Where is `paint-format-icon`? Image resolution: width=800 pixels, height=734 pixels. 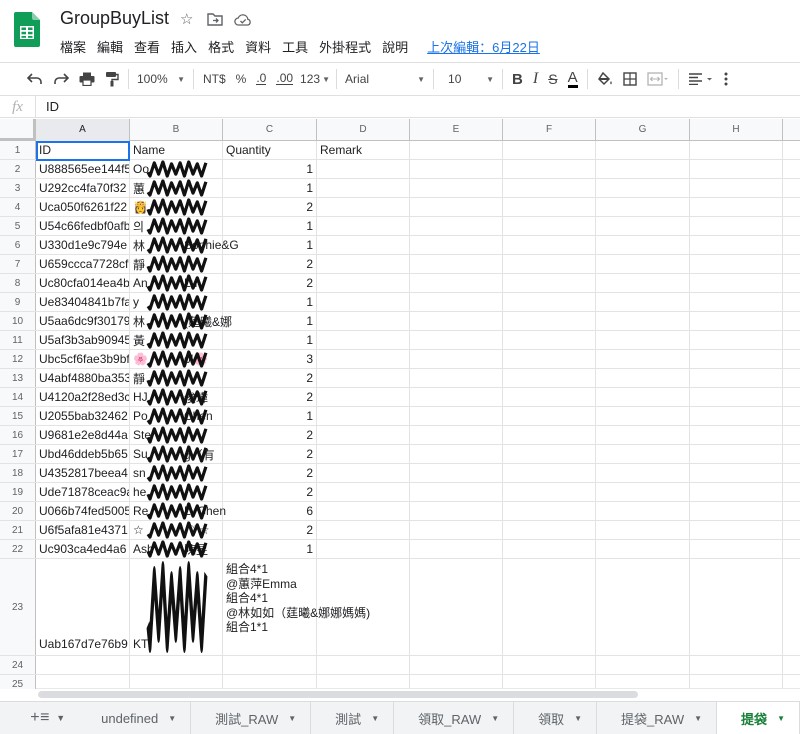 paint-format-icon is located at coordinates (112, 79).